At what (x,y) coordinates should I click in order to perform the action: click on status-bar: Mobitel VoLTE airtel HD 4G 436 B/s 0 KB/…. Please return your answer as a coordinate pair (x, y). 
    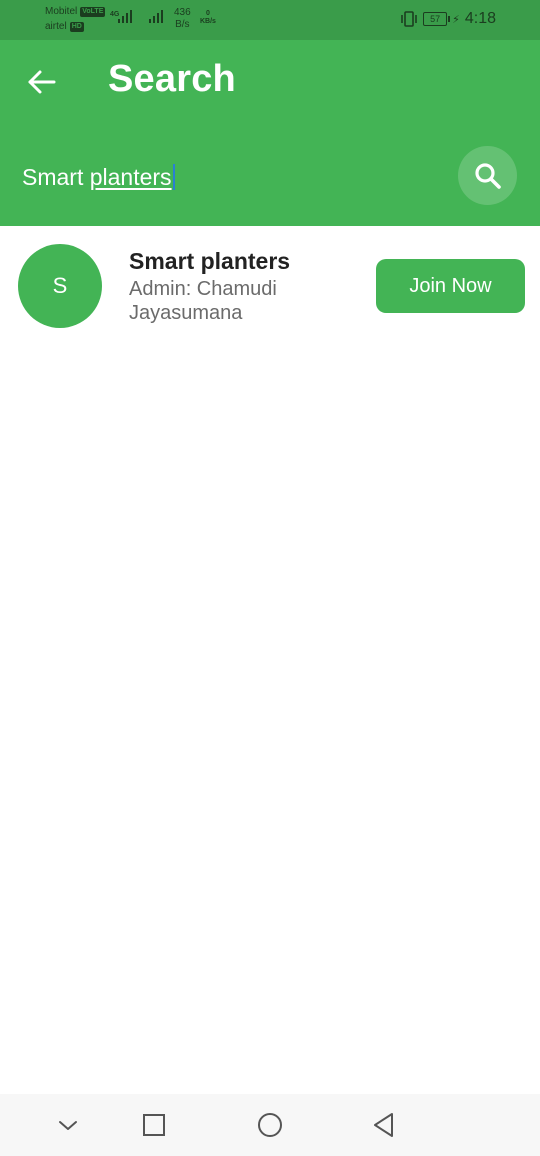
    Looking at the image, I should click on (270, 20).